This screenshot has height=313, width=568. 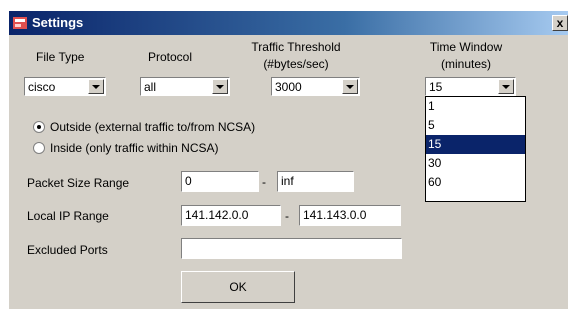 I want to click on traffic-threshold-value: 3000, so click(x=288, y=87).